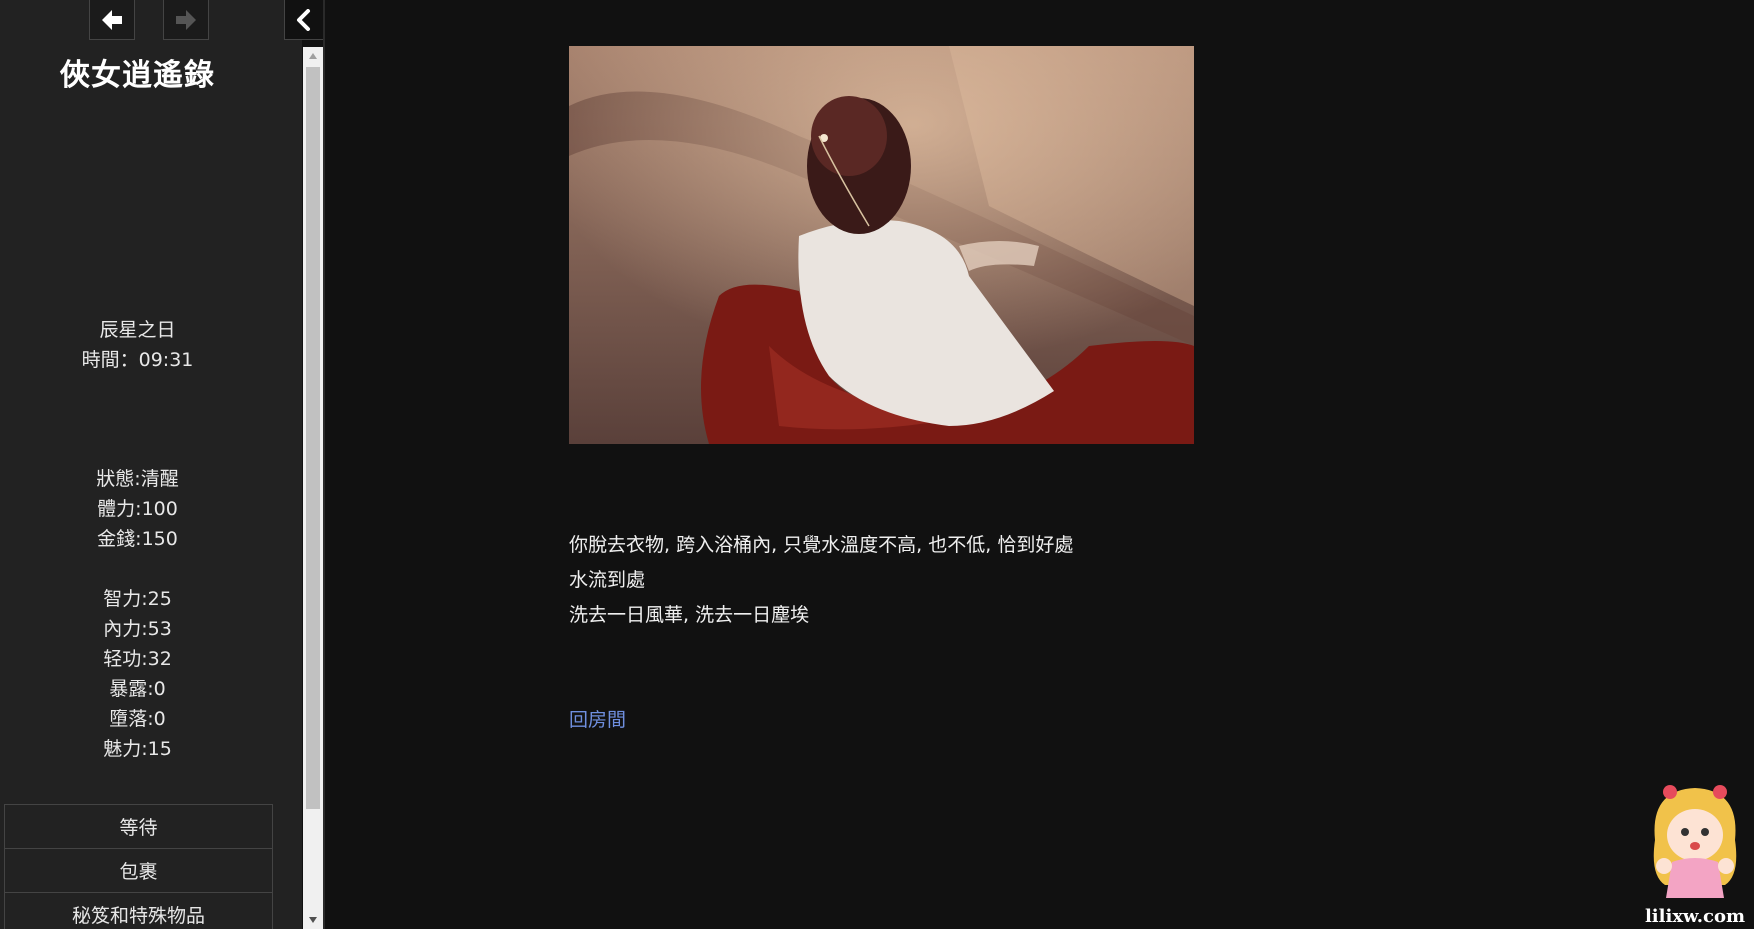 The width and height of the screenshot is (1754, 929). Describe the element at coordinates (689, 615) in the screenshot. I see `story-line-3: 洗去一日風華, 洗去一日塵埃` at that location.